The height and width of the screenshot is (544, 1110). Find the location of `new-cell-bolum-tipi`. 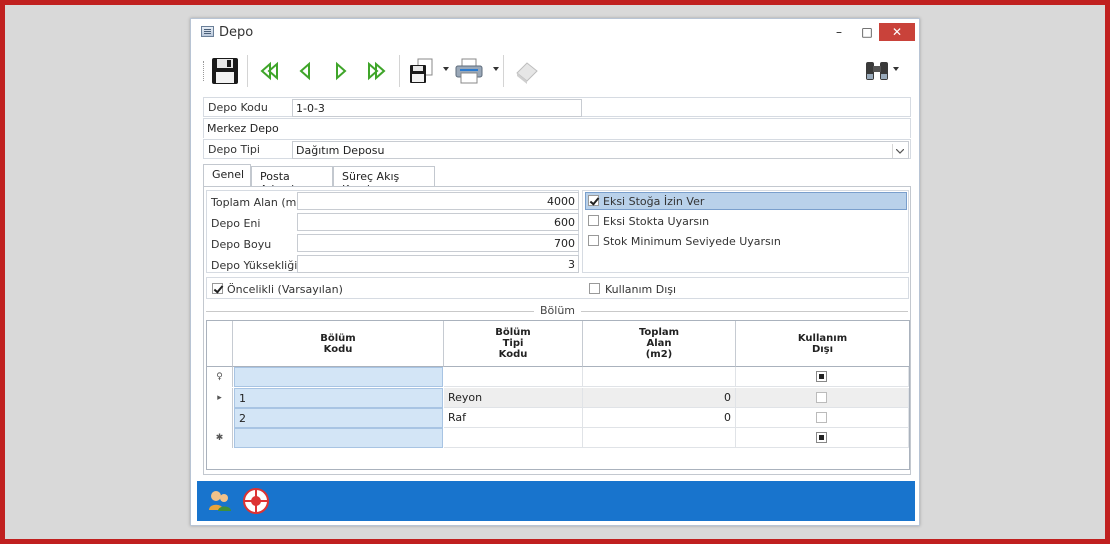

new-cell-bolum-tipi is located at coordinates (513, 438).